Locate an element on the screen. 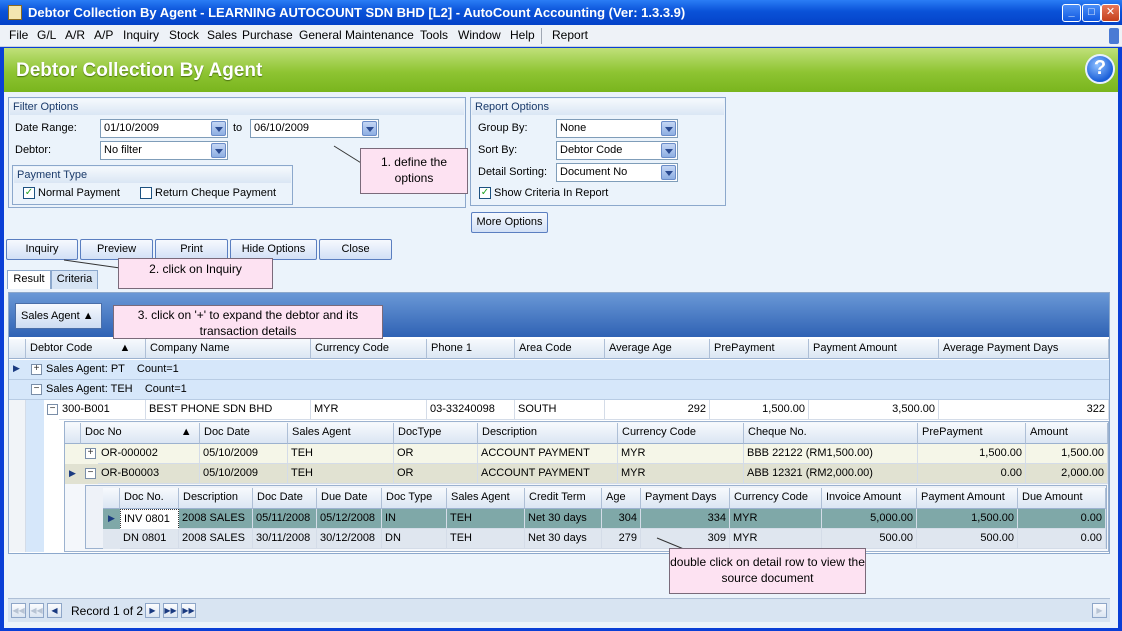 The height and width of the screenshot is (631, 1122). col-payment-amount: Payment Amount is located at coordinates (874, 349).